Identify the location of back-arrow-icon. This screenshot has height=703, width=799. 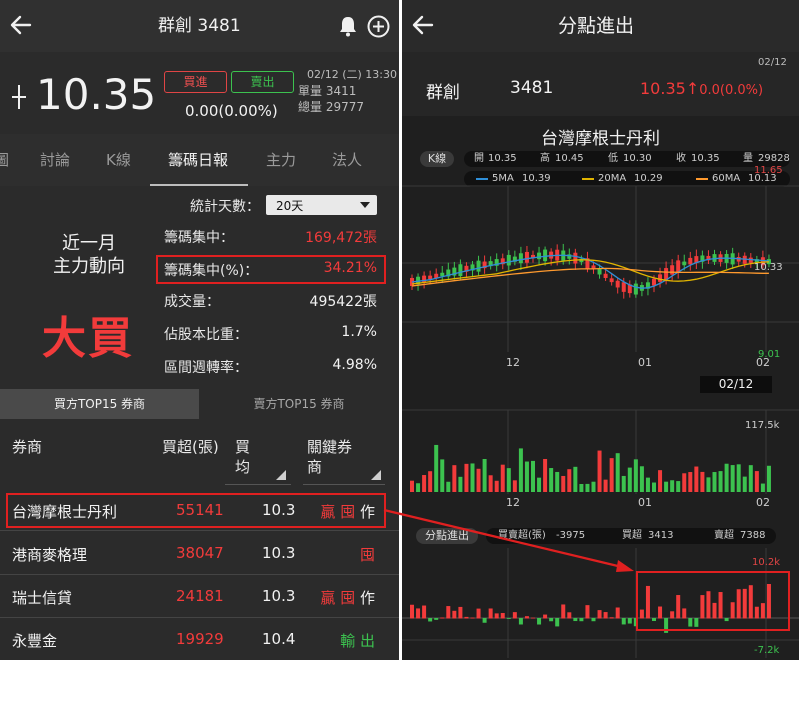
(22, 25).